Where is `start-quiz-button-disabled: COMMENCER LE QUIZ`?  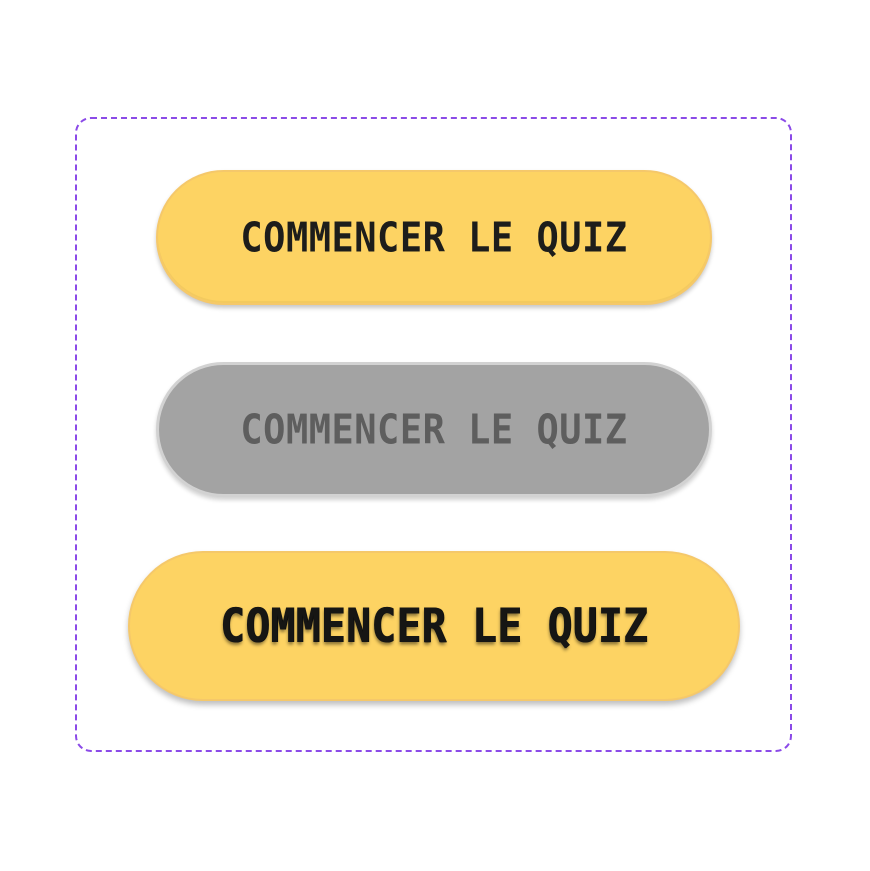 start-quiz-button-disabled: COMMENCER LE QUIZ is located at coordinates (434, 429).